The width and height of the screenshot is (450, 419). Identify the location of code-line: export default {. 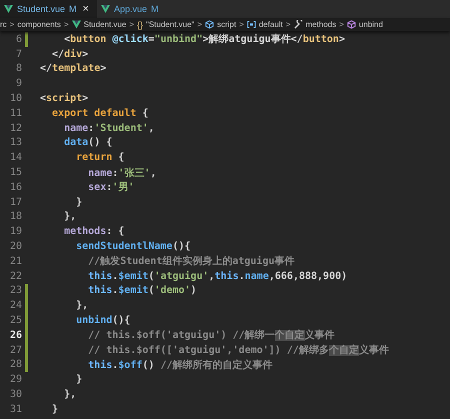
(99, 113).